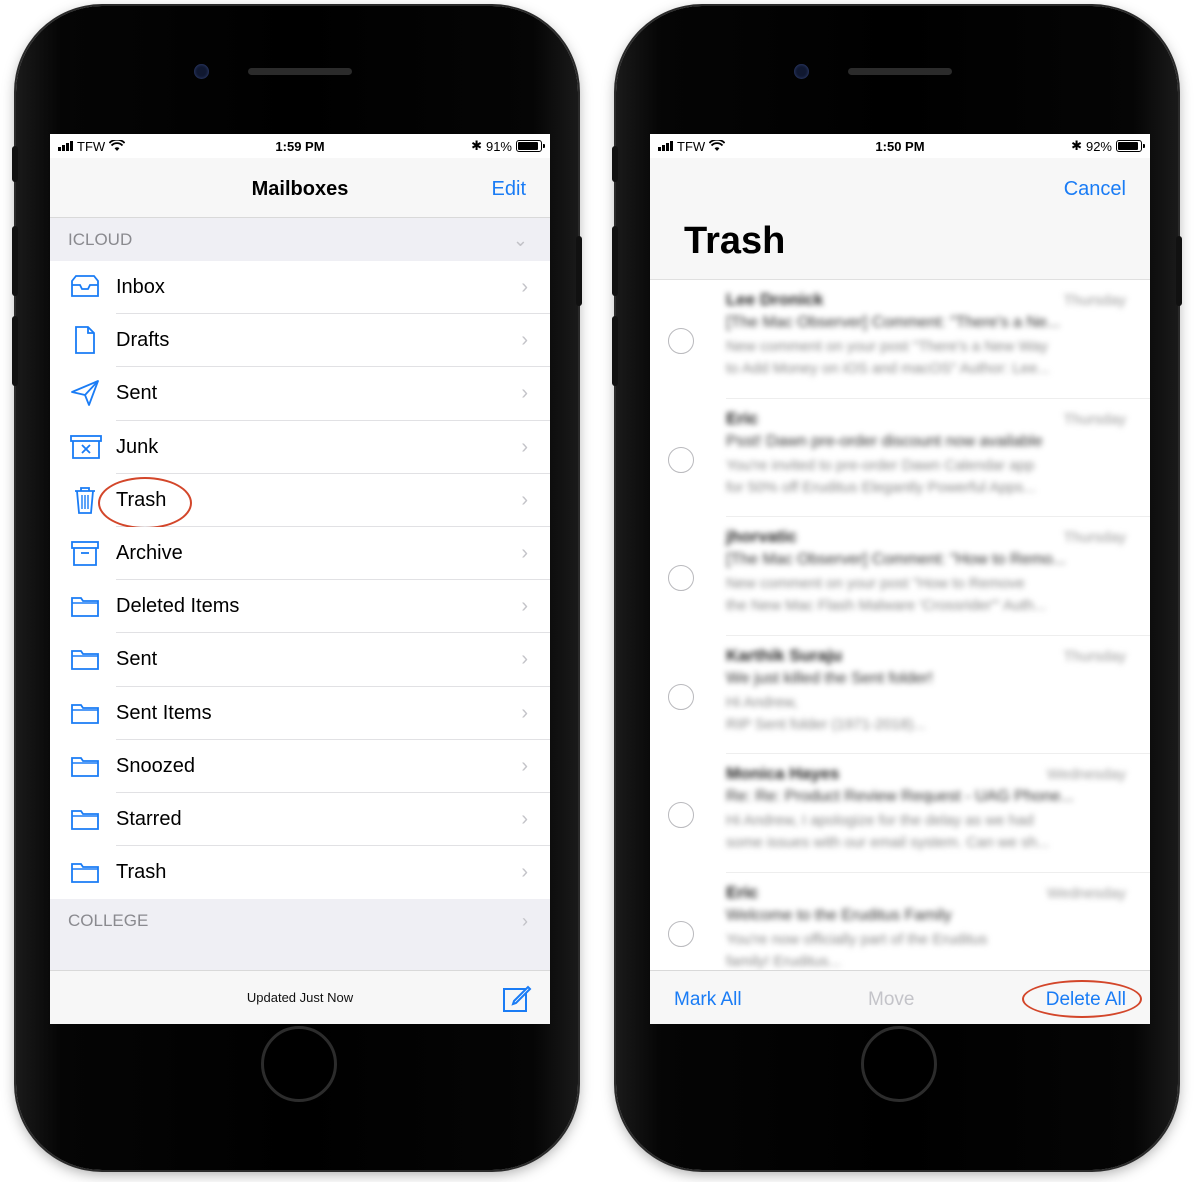  Describe the element at coordinates (300, 713) in the screenshot. I see `mailbox-row: Sent Items ›` at that location.